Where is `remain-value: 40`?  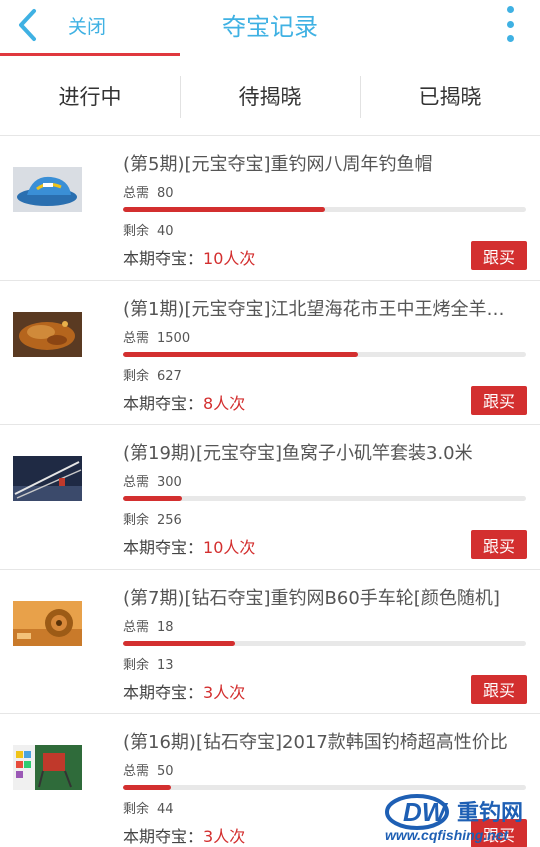
remain-value: 40 is located at coordinates (165, 231).